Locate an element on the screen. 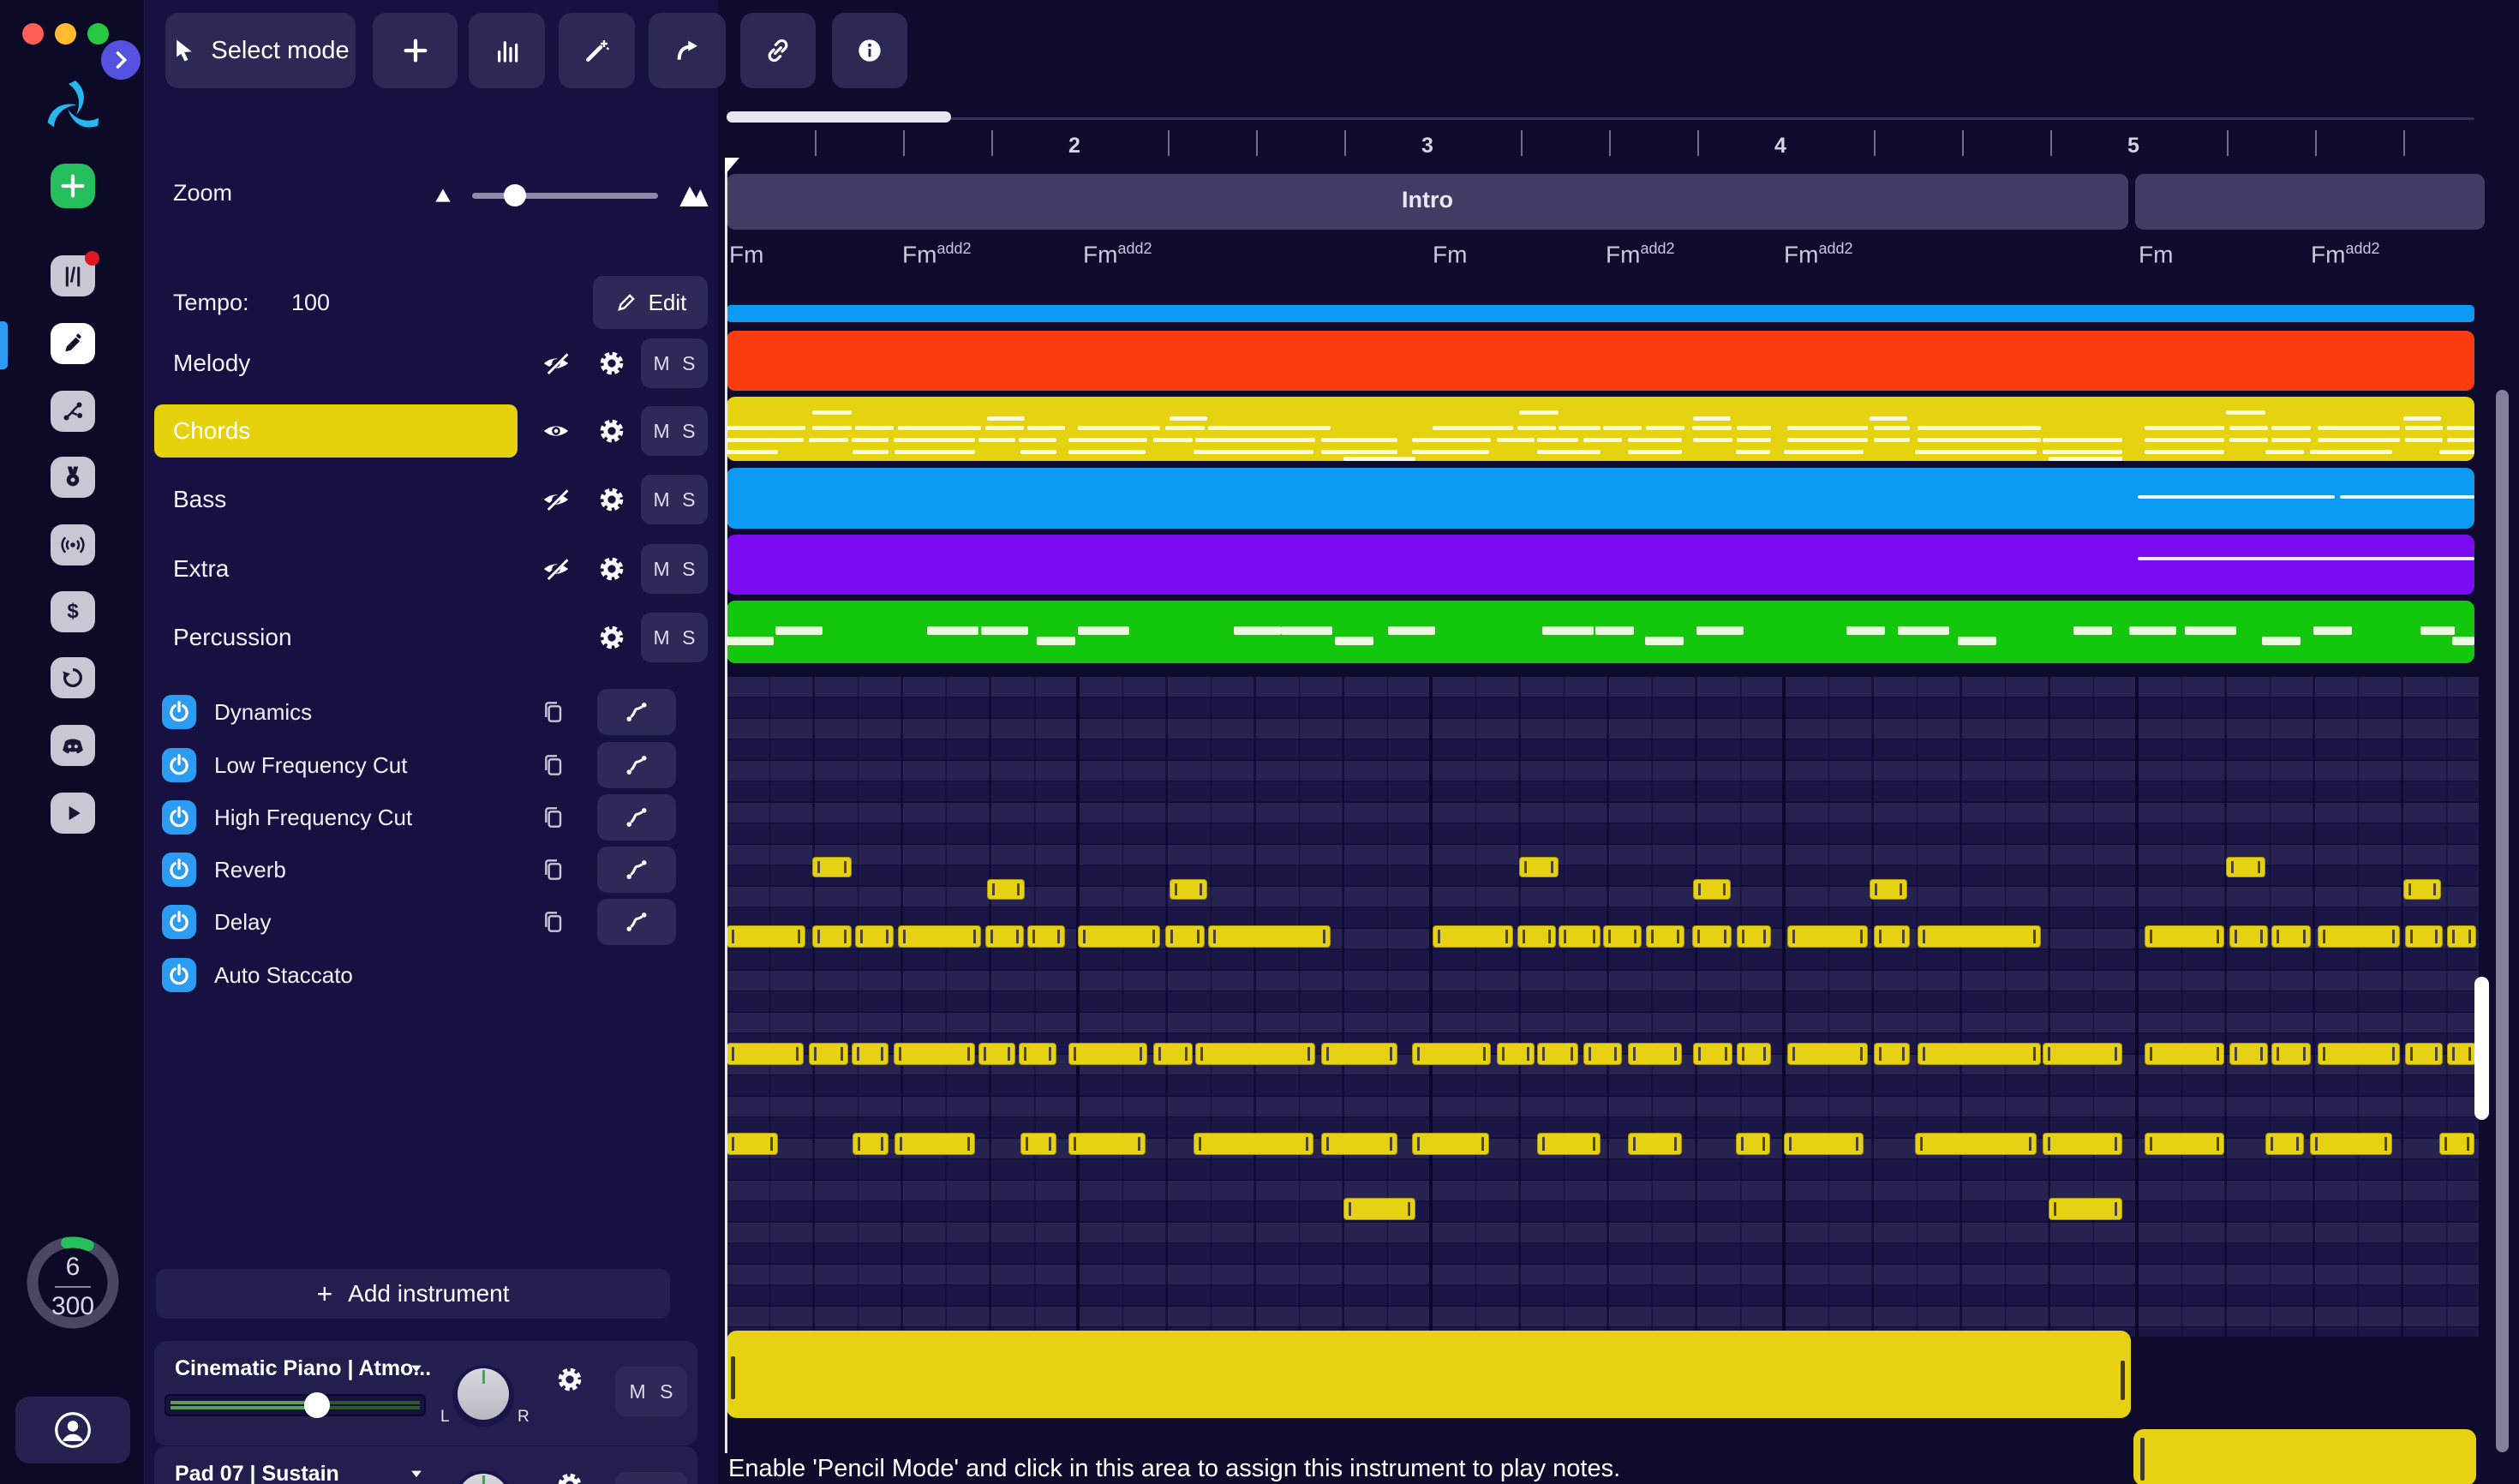 The width and height of the screenshot is (2519, 1484). section-intro-segment is located at coordinates (2310, 202).